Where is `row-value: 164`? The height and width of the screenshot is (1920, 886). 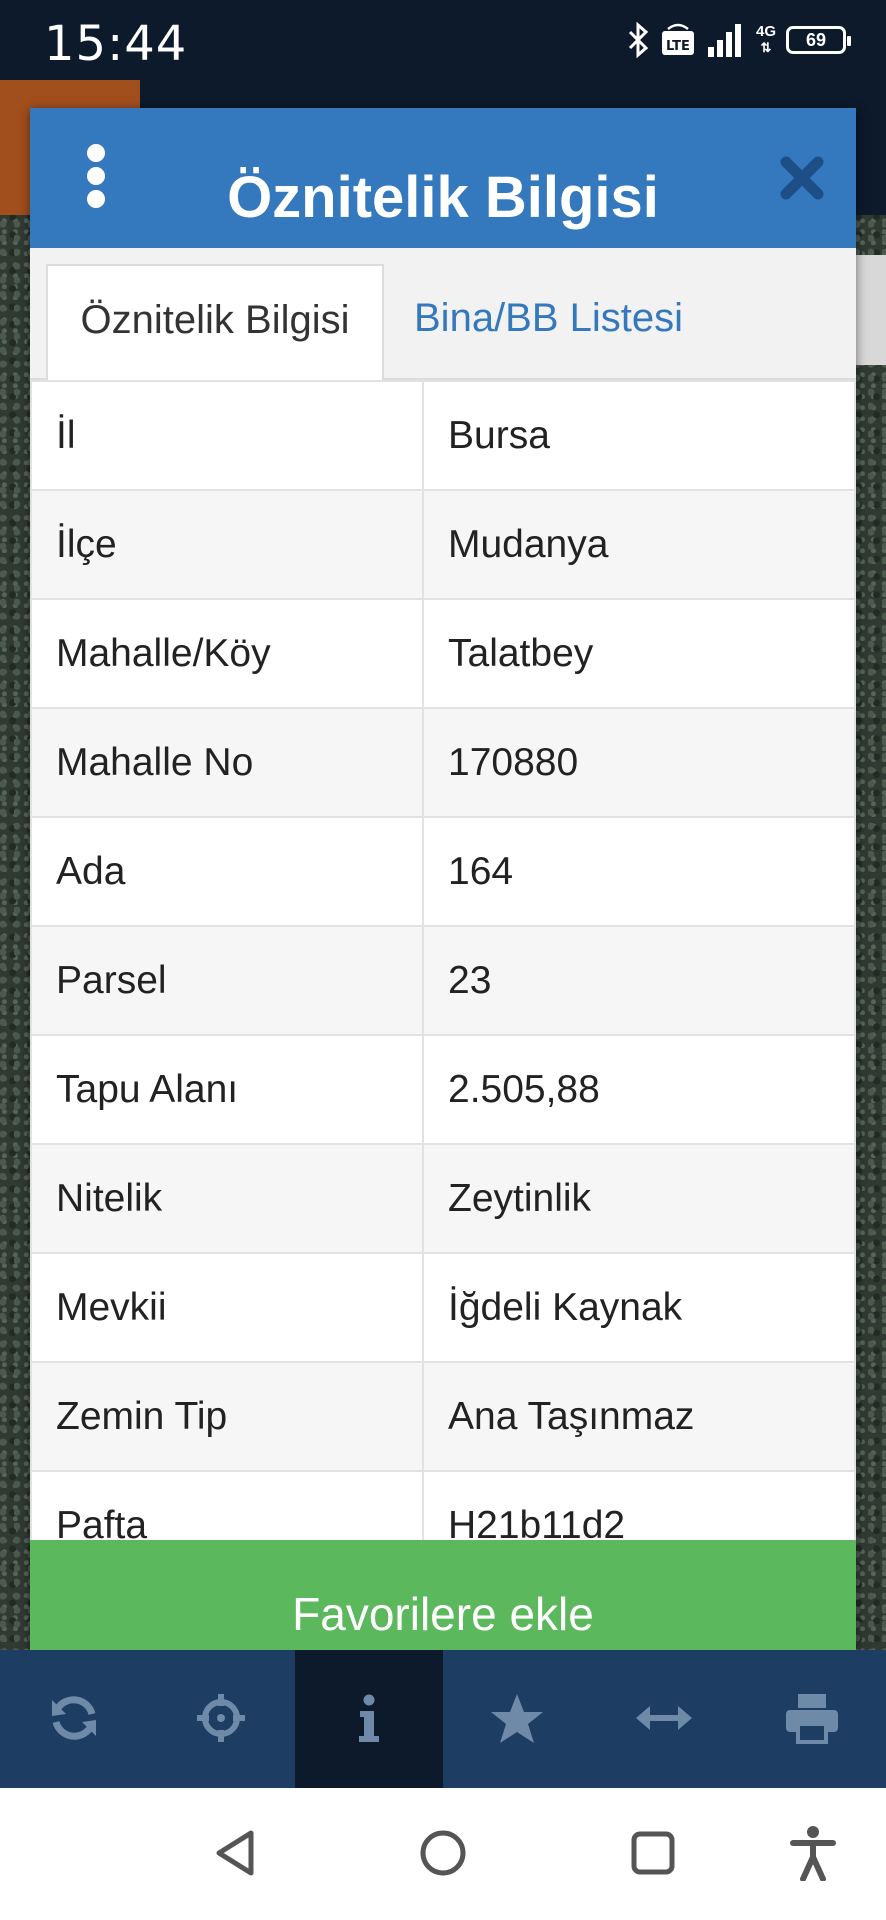 row-value: 164 is located at coordinates (639, 871).